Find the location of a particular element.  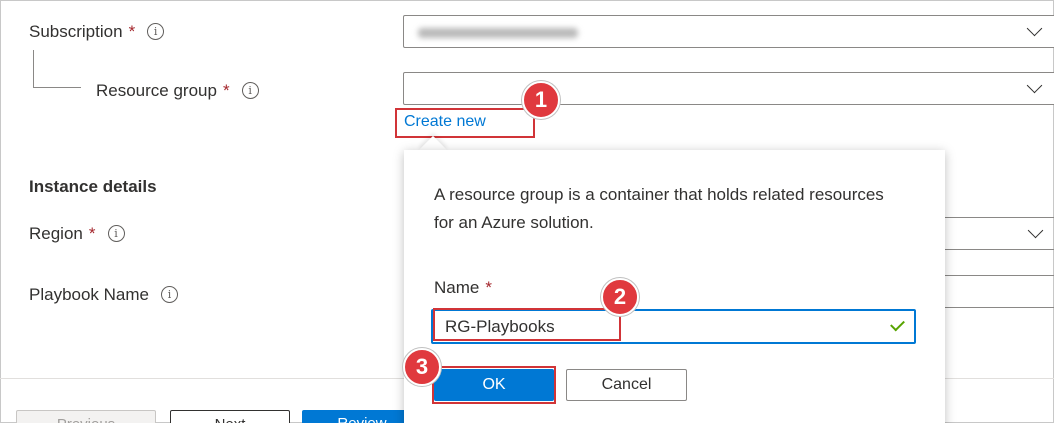

playbook-name-label-row: Playbook Name i is located at coordinates (104, 295).